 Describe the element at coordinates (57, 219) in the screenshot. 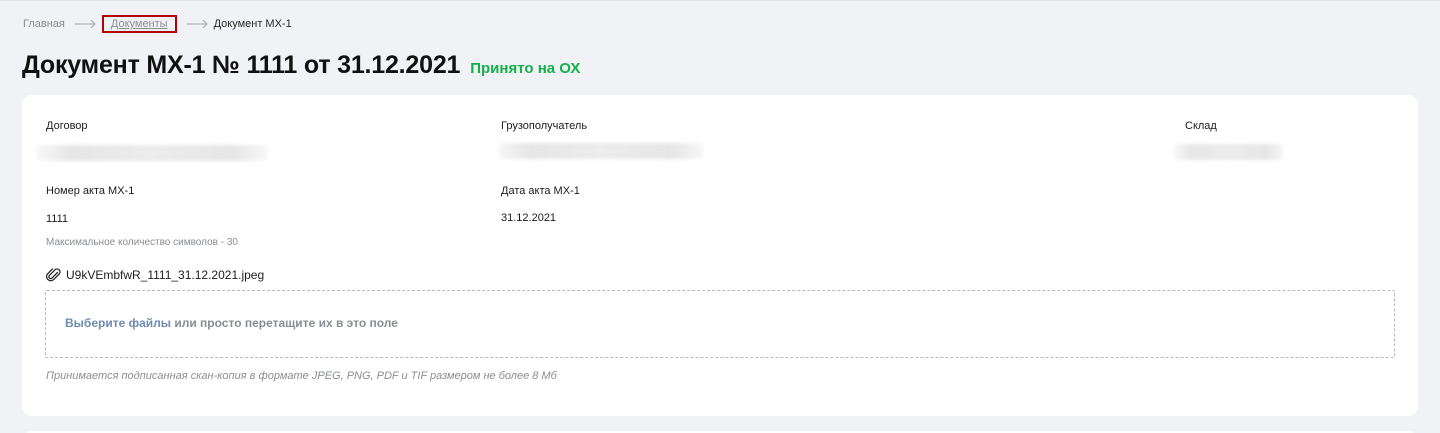

I see `act-number-value: 1111` at that location.